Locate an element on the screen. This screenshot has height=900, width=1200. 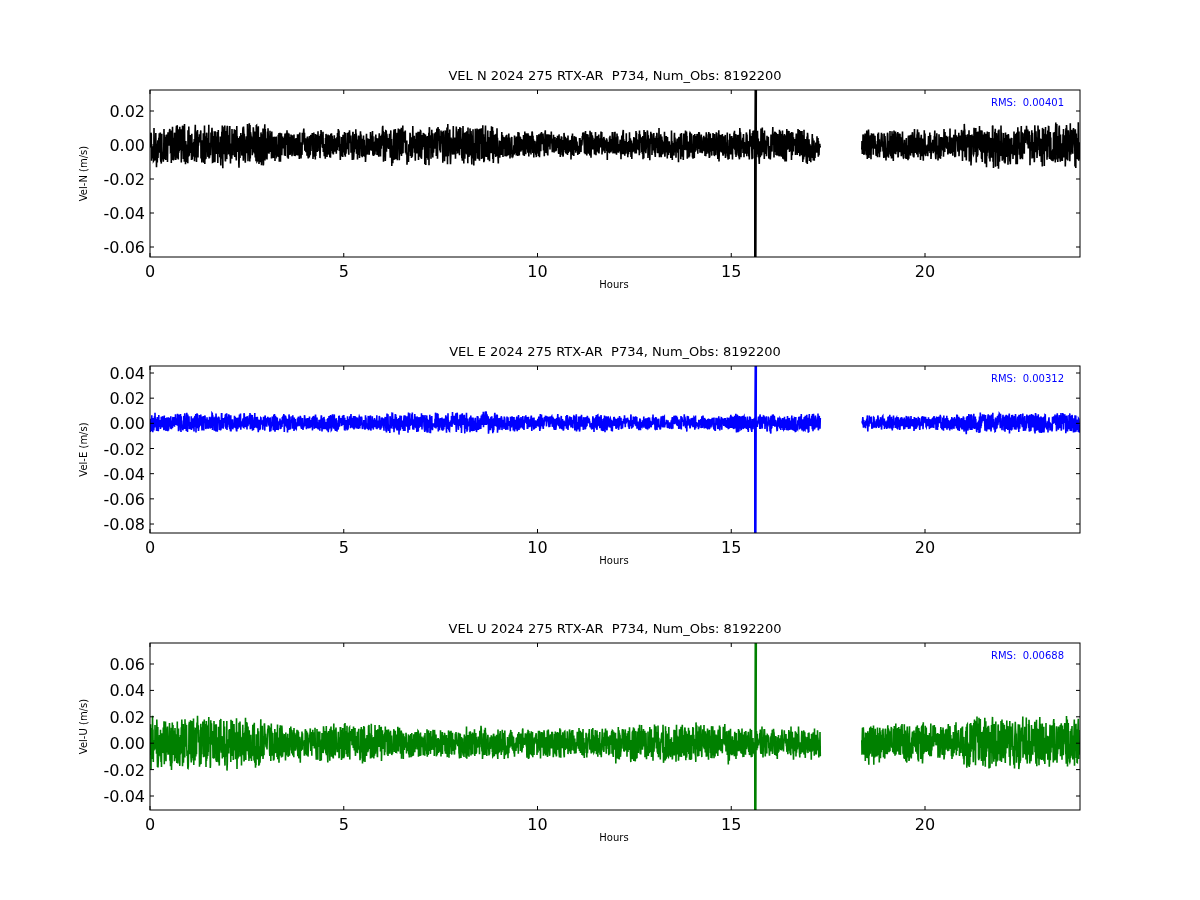
rms-label: RMS: 0.00688 is located at coordinates (1027, 655).